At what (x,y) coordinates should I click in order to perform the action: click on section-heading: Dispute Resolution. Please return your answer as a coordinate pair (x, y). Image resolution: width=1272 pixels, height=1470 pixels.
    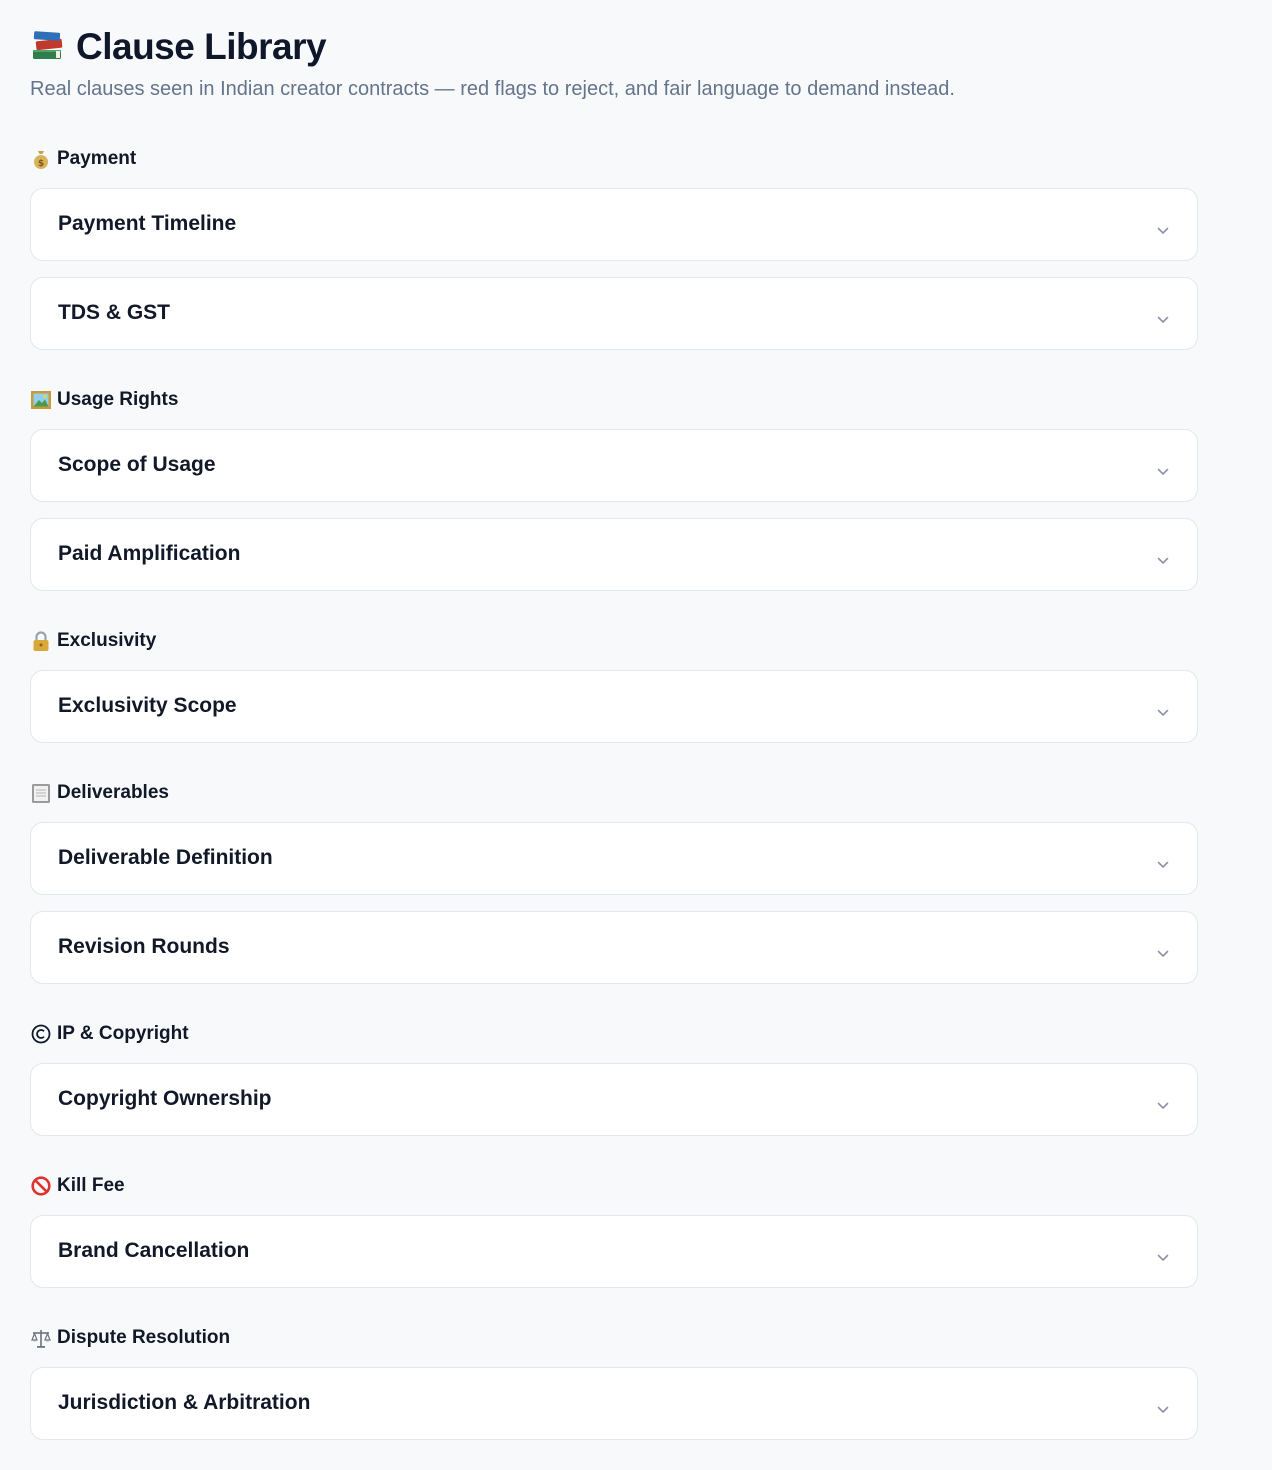
    Looking at the image, I should click on (614, 1338).